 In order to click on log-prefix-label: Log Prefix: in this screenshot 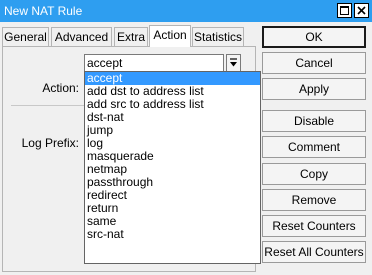, I will do `click(50, 143)`.